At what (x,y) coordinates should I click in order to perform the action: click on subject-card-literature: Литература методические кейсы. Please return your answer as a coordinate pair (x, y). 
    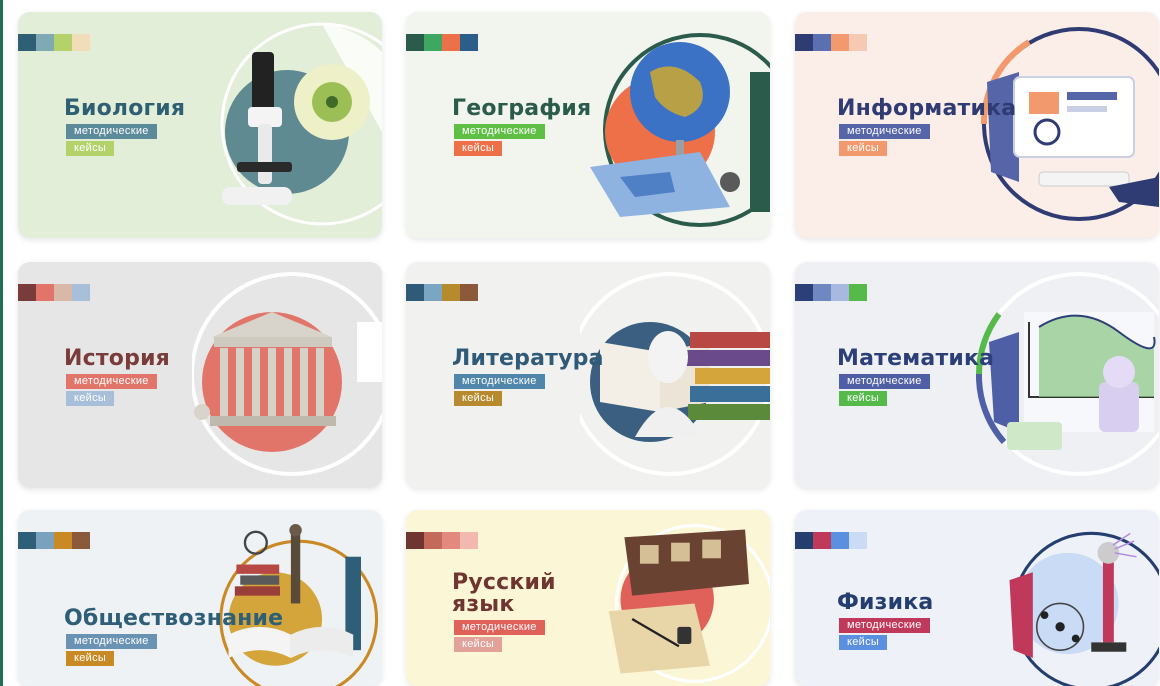
    Looking at the image, I should click on (588, 375).